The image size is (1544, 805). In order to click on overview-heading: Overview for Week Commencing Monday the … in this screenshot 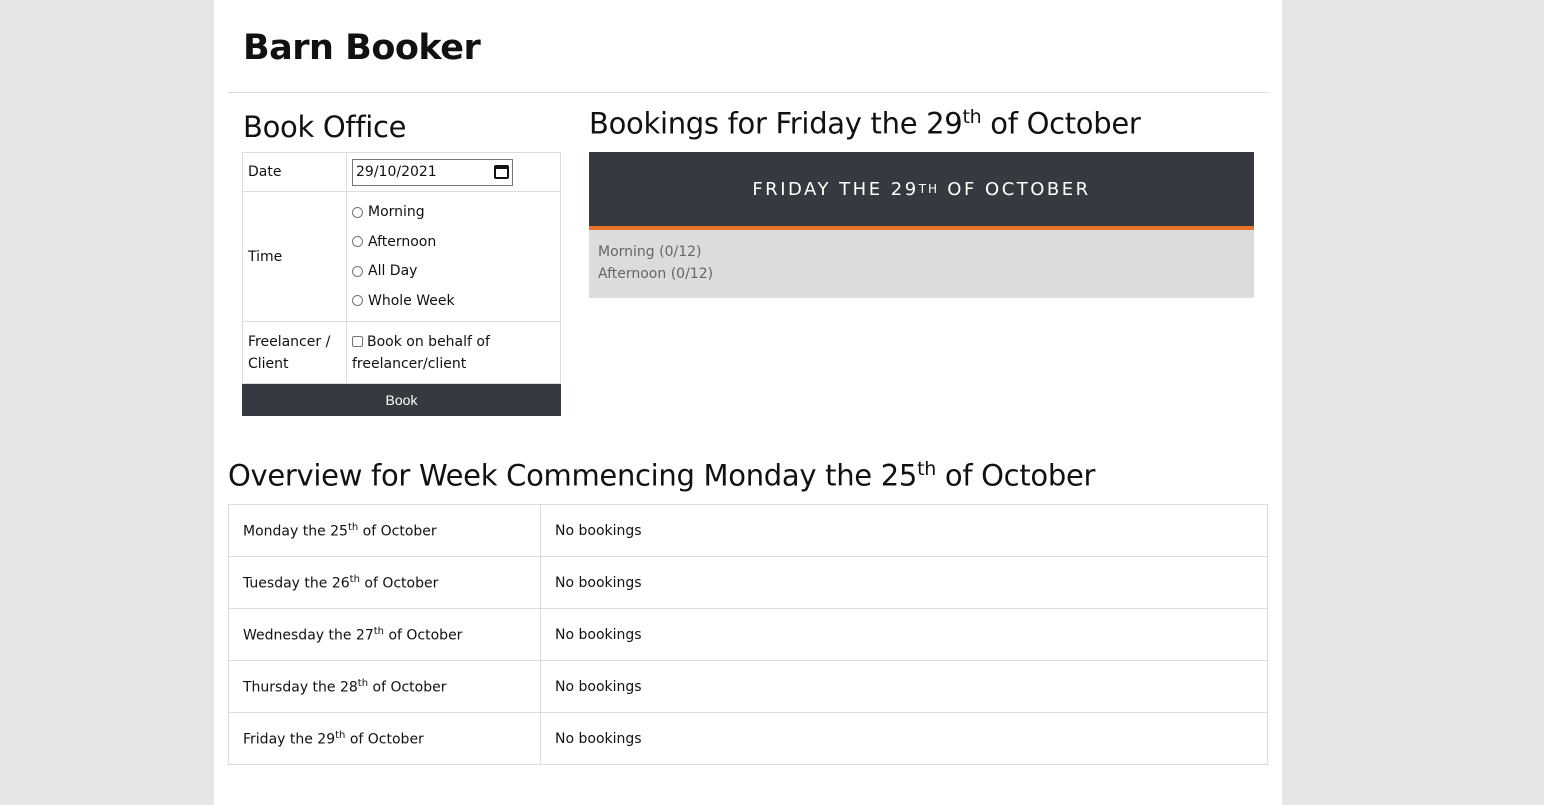, I will do `click(661, 475)`.